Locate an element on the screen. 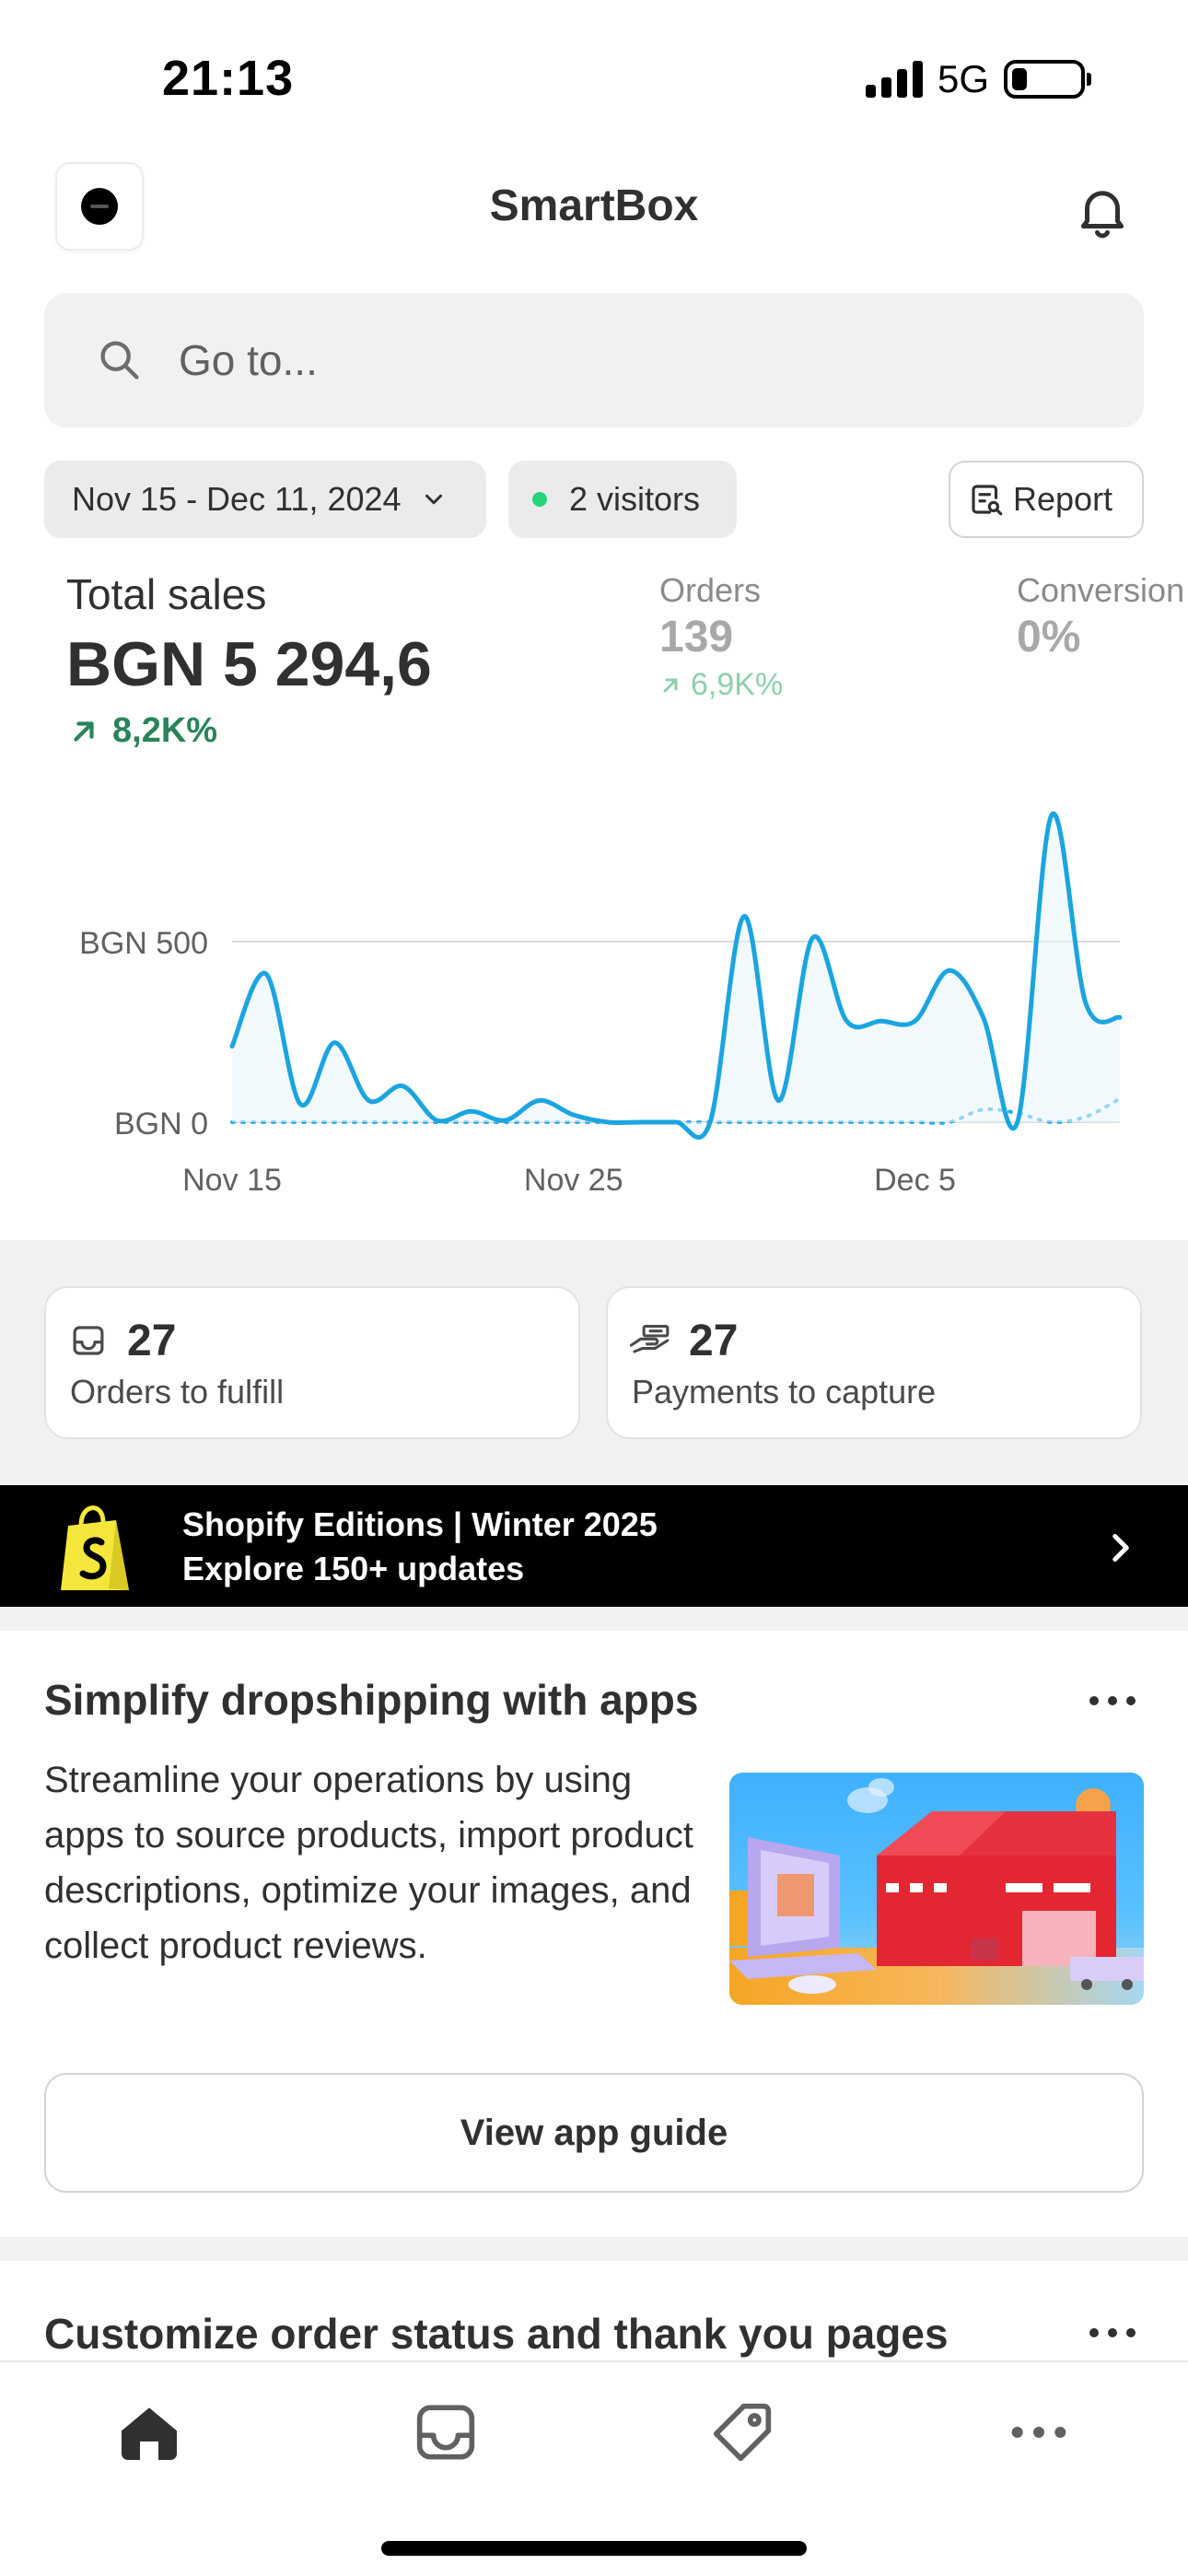 The width and height of the screenshot is (1188, 2576). network-label: 5G is located at coordinates (963, 78).